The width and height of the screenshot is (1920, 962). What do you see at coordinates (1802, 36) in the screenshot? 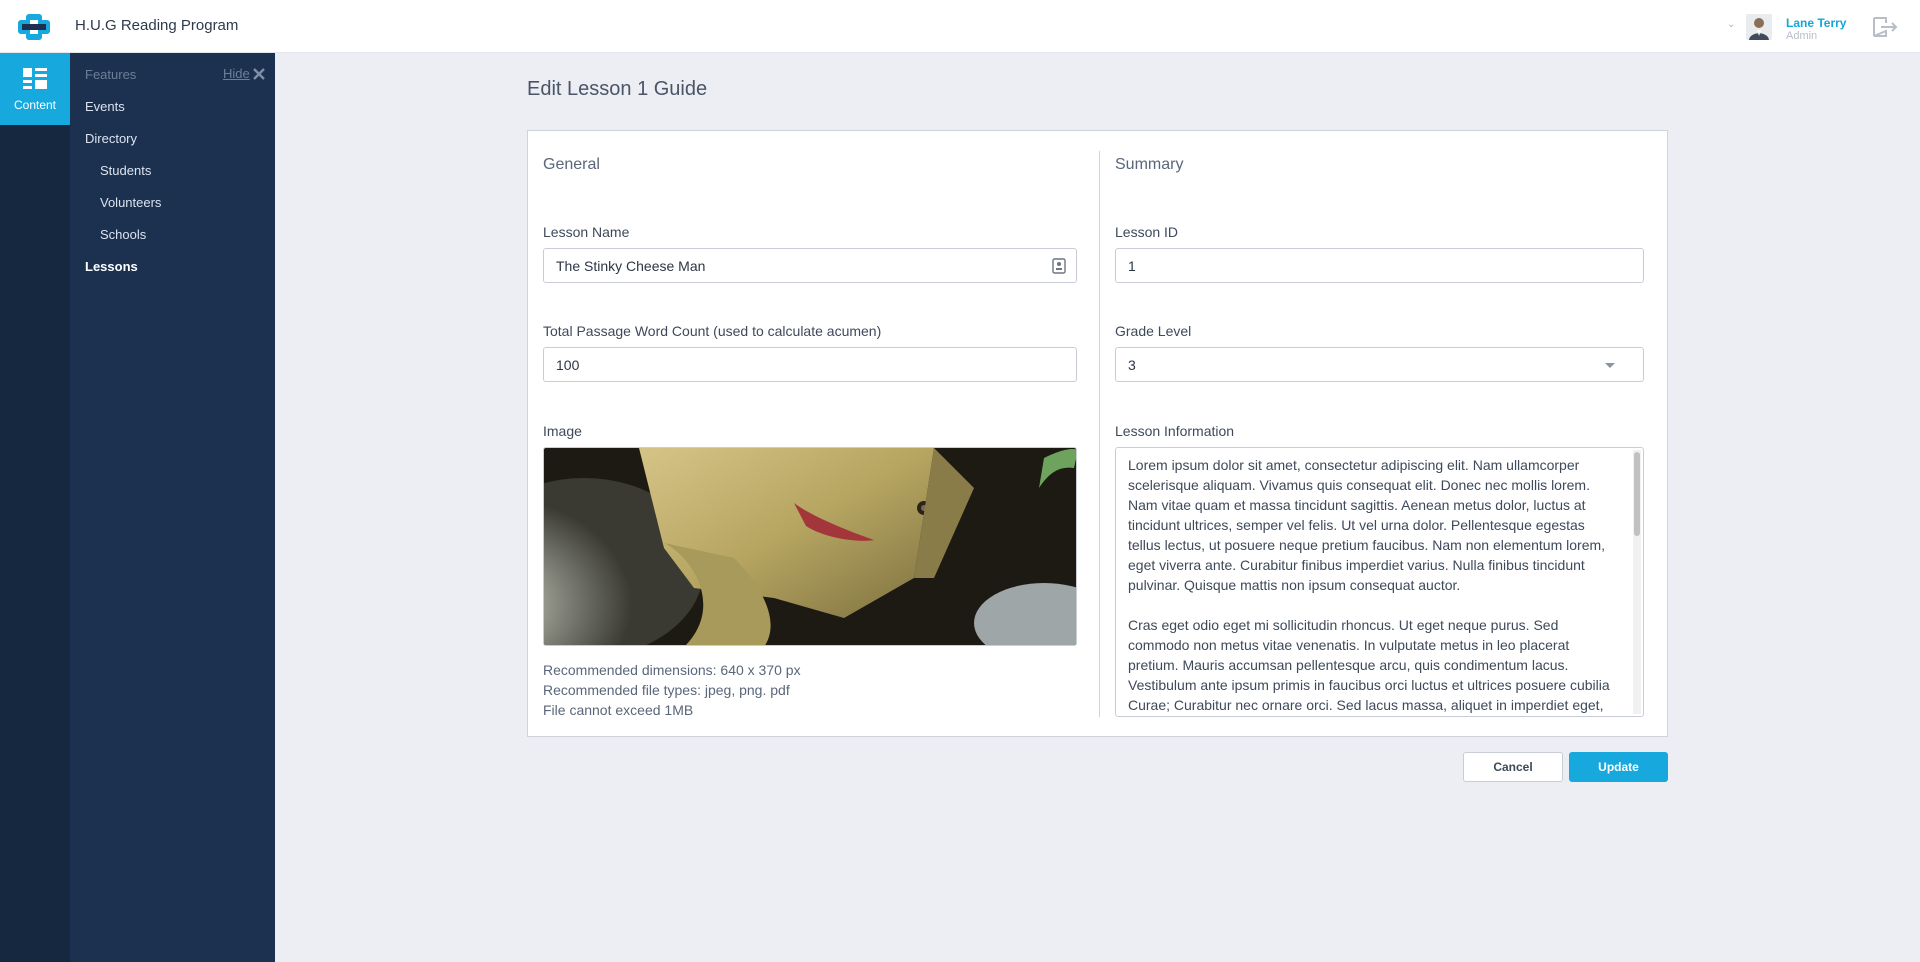
I see `user-role: Admin` at bounding box center [1802, 36].